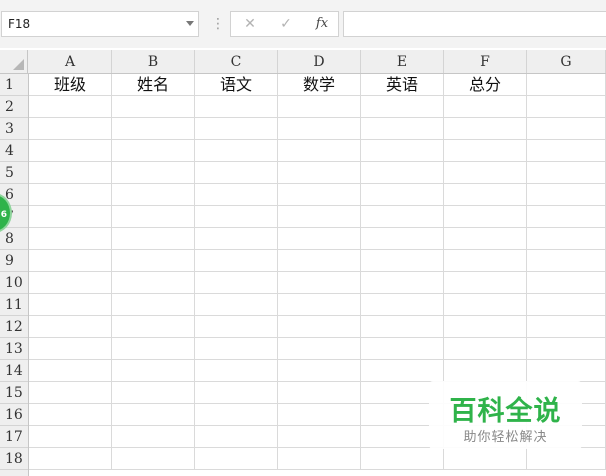 This screenshot has width=606, height=476. Describe the element at coordinates (14, 349) in the screenshot. I see `row-header-13: 13` at that location.